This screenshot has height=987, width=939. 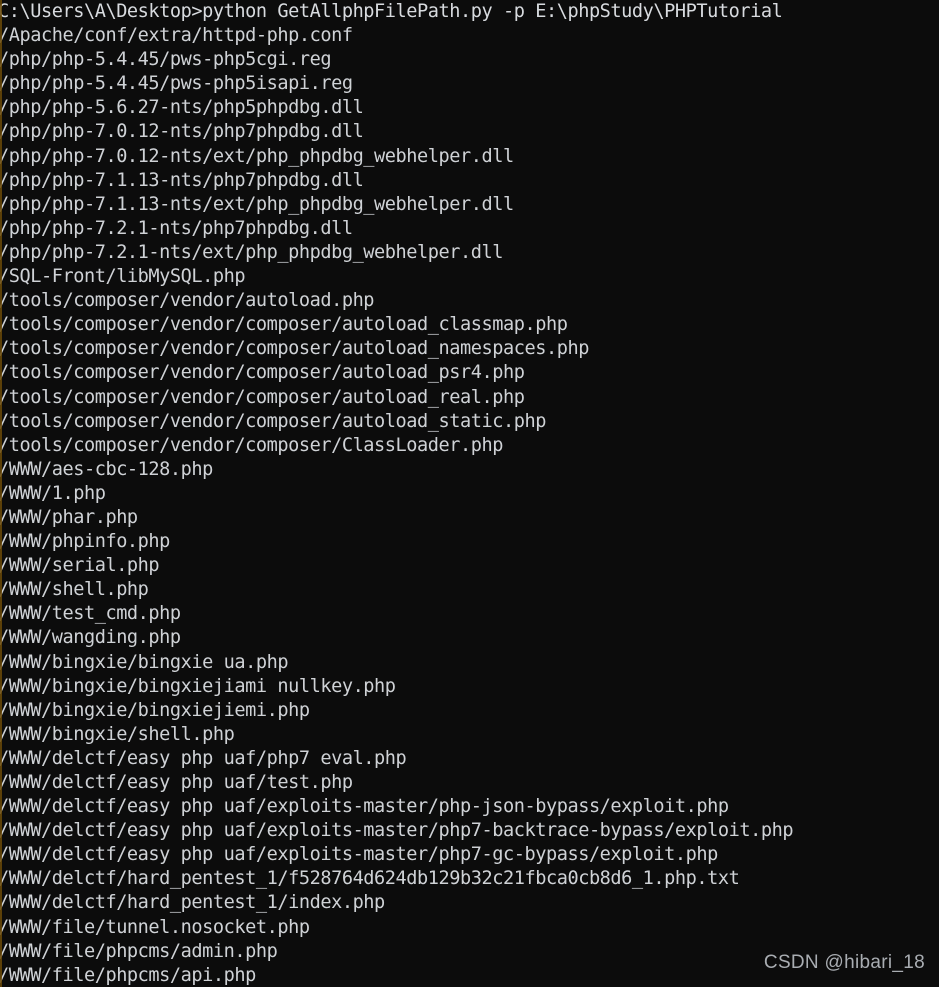 I want to click on terminal-output-line: /WWW/bingxie/bingxiejiemi.php, so click(x=155, y=710).